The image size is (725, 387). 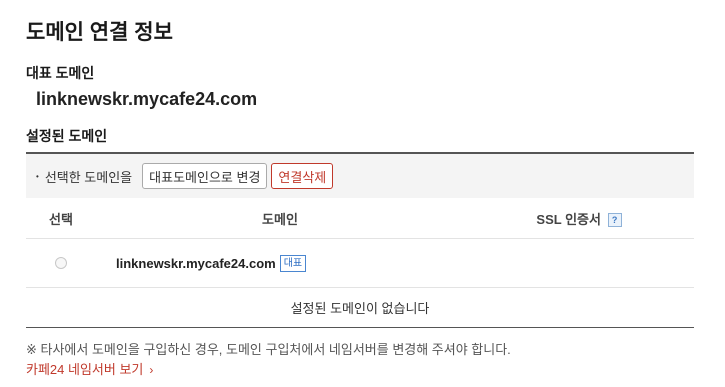 I want to click on row-domain-name: linknewskr.mycafe24.com, so click(x=196, y=263).